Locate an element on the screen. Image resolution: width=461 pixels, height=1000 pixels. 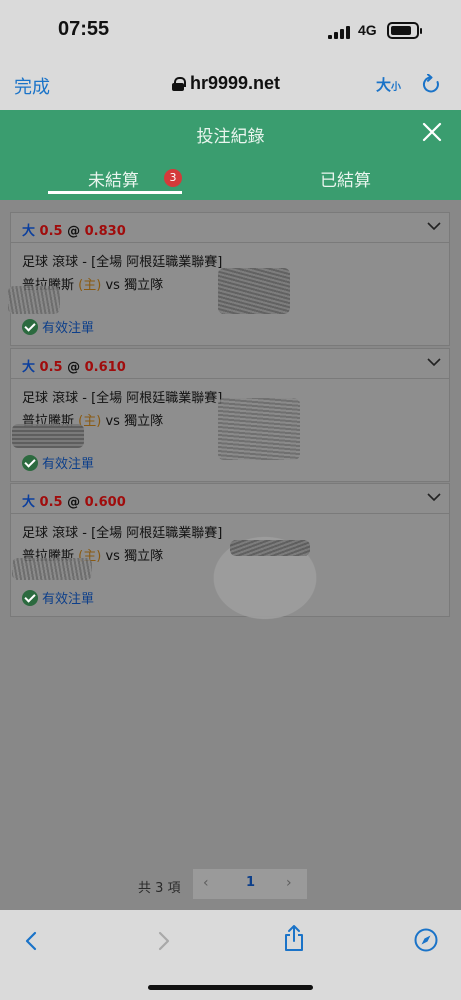
status-bar: 07:55 4G is located at coordinates (230, 30).